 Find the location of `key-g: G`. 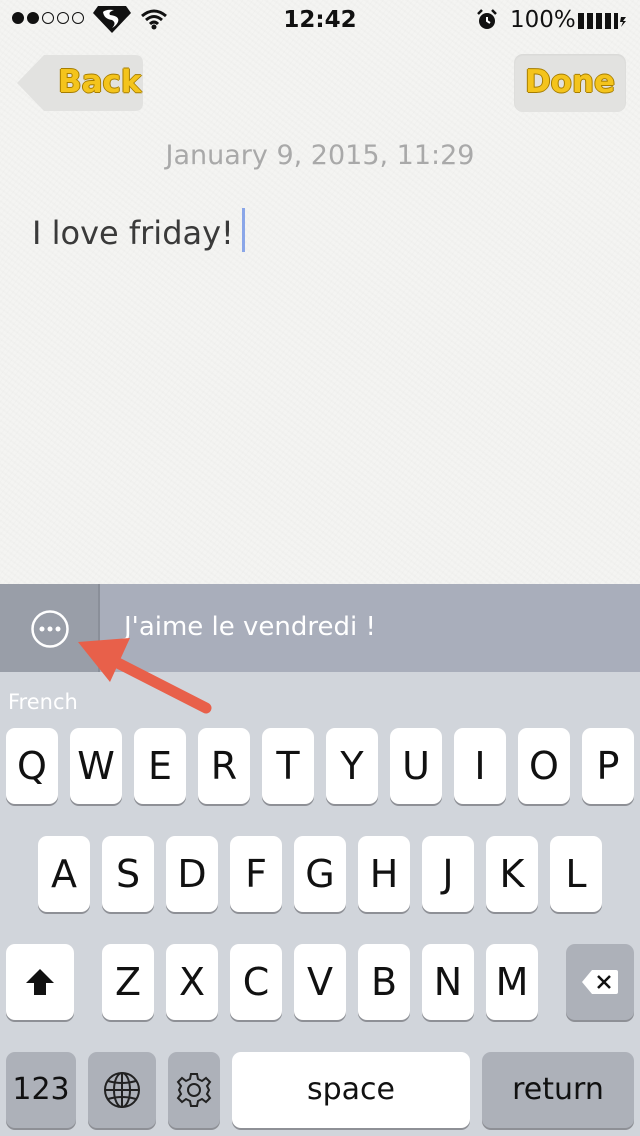

key-g: G is located at coordinates (320, 874).